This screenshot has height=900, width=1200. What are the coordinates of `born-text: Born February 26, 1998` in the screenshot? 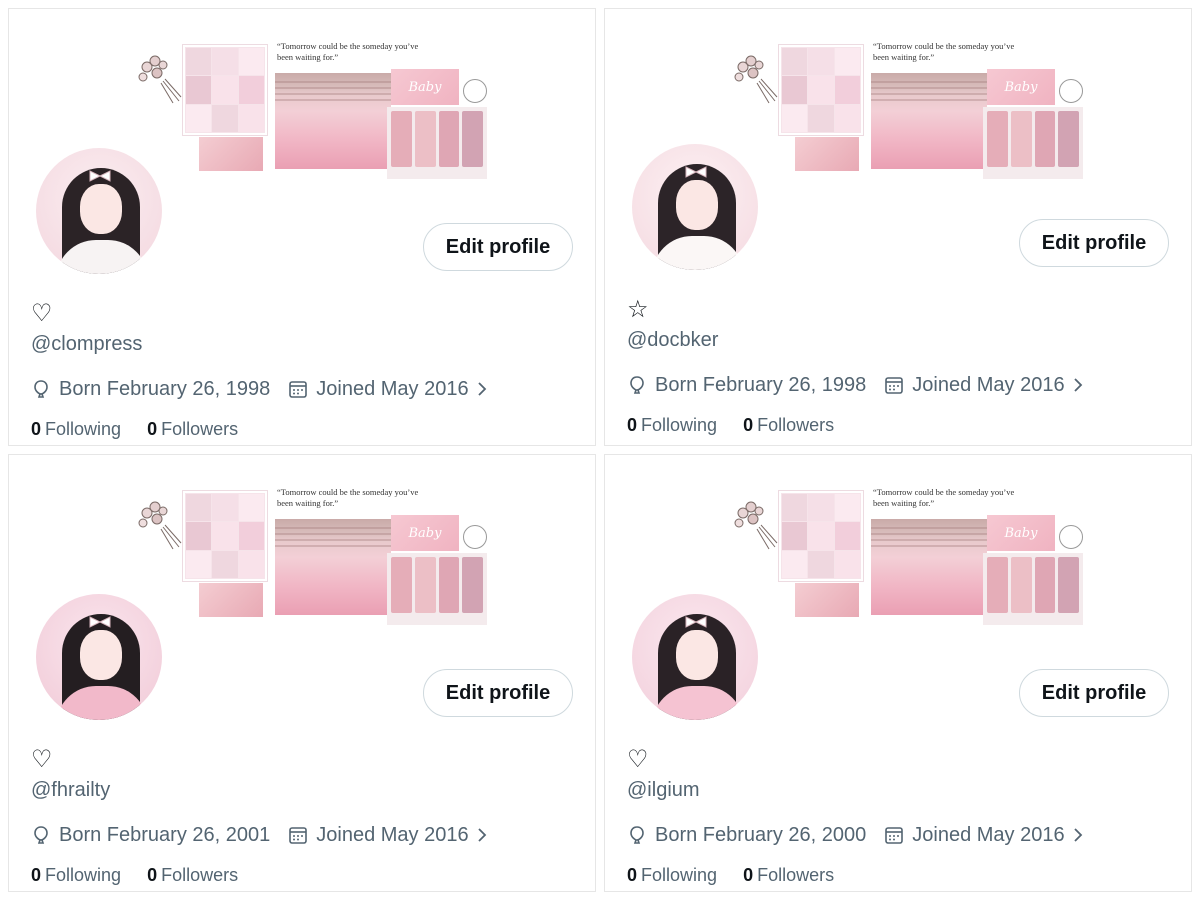 It's located at (761, 384).